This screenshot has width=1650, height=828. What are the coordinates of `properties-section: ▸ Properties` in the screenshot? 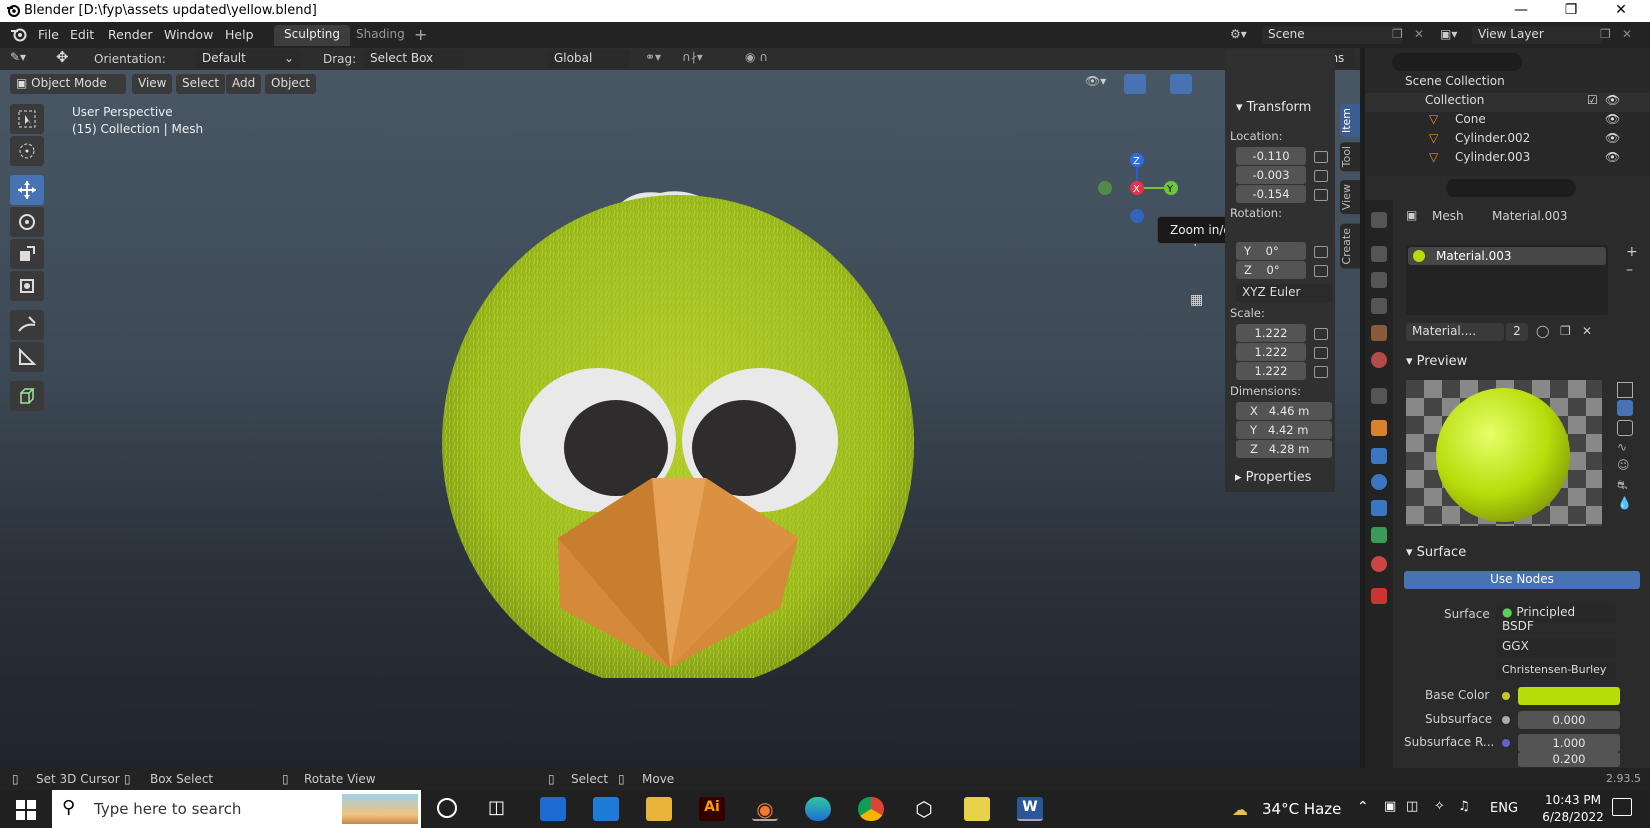 It's located at (1280, 477).